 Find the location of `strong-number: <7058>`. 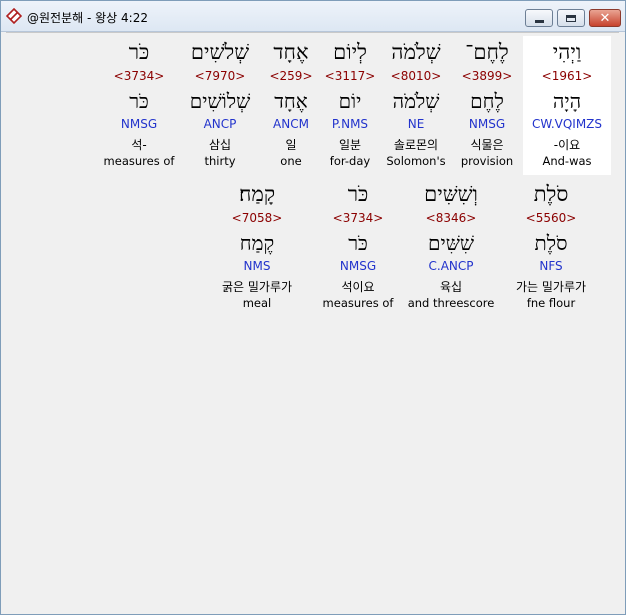

strong-number: <7058> is located at coordinates (257, 218).